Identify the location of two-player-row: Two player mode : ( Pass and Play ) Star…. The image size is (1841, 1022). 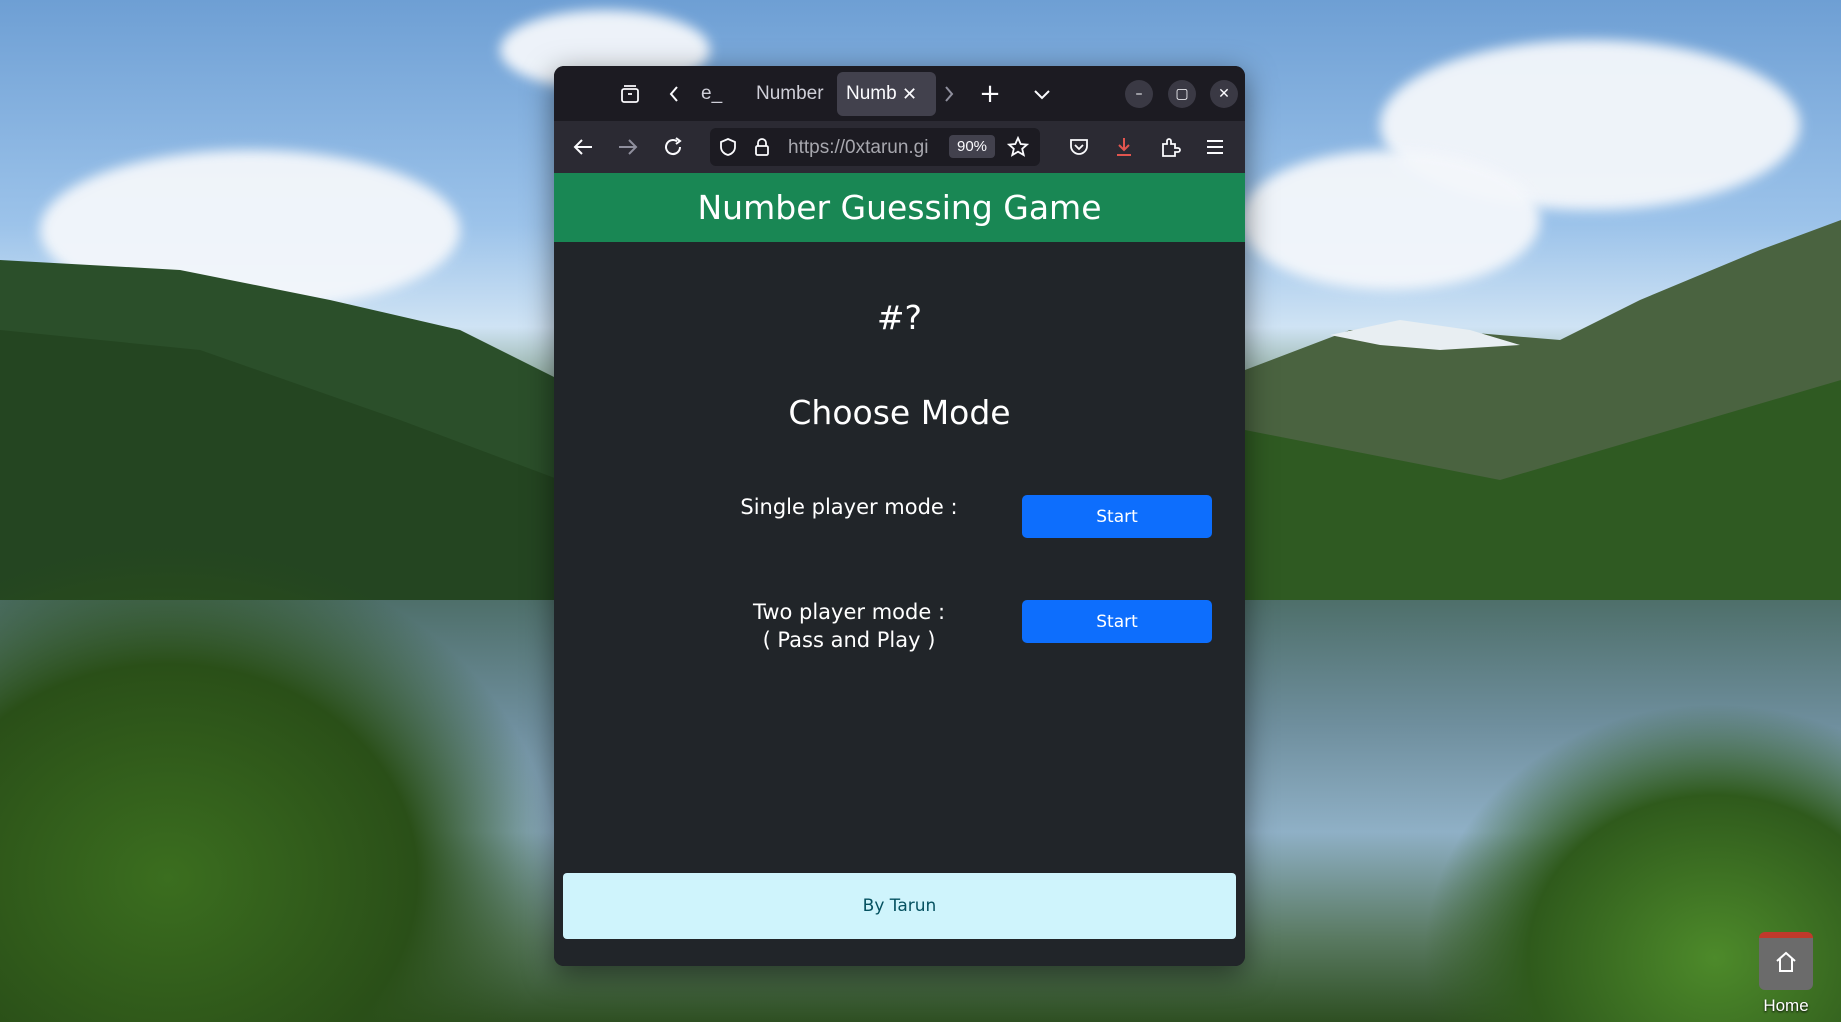
(899, 628).